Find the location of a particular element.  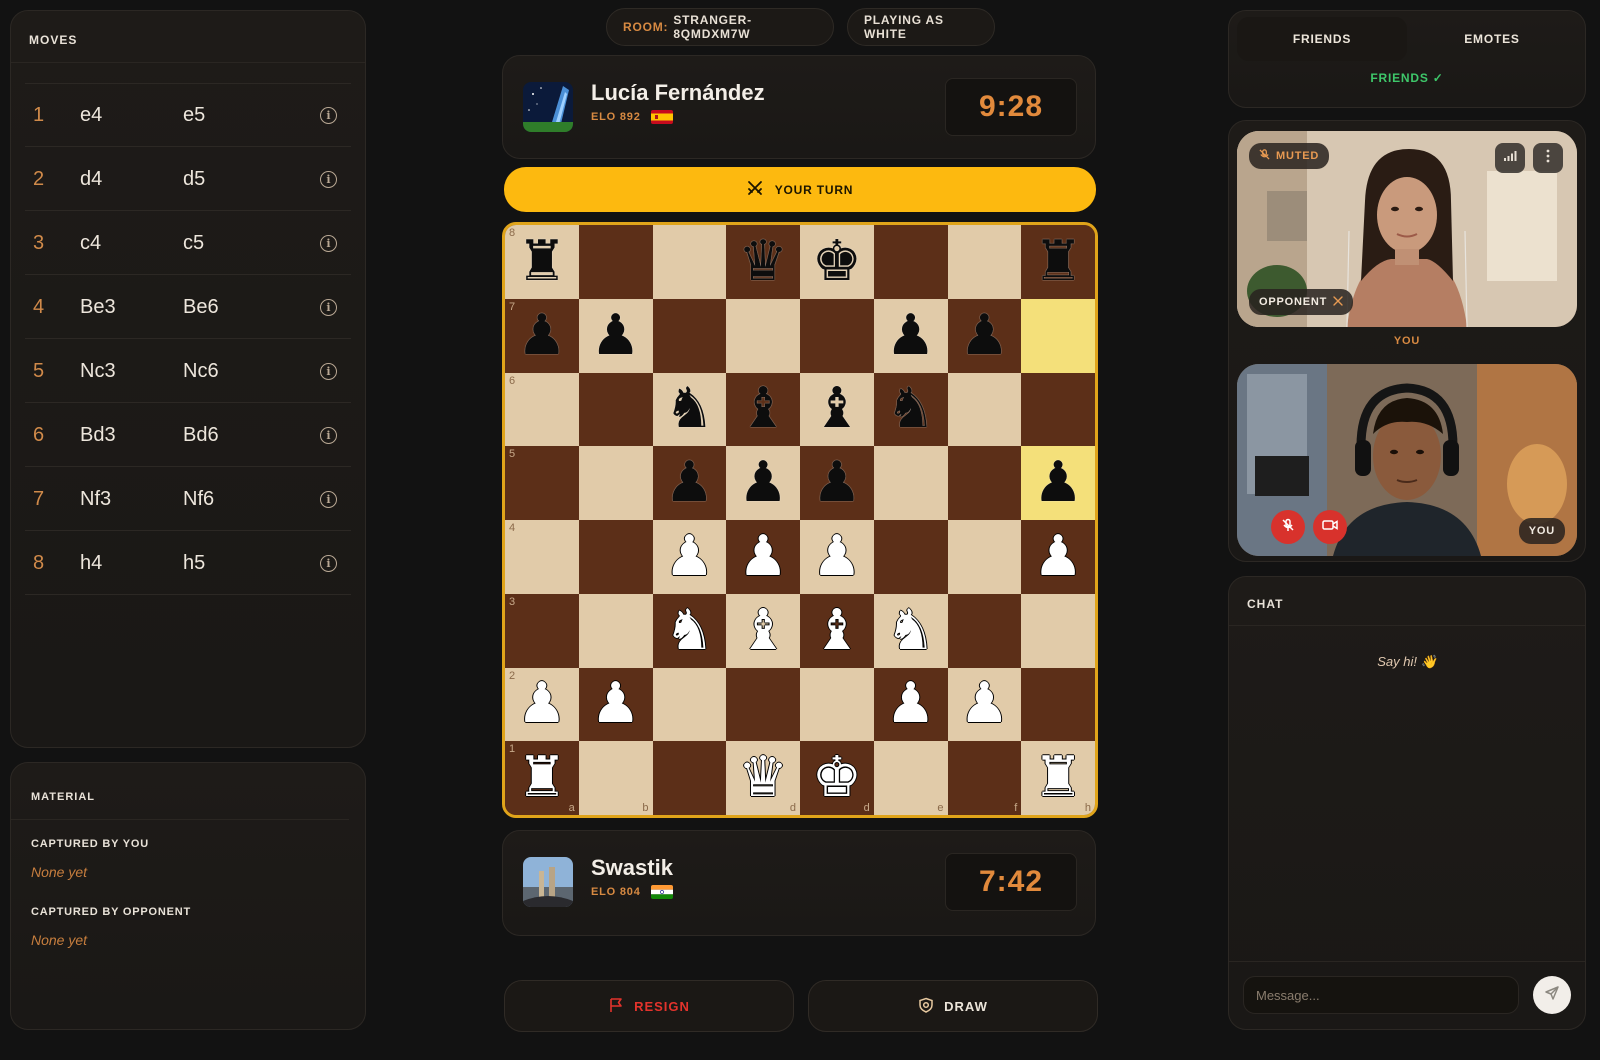

board-square: ♜ is located at coordinates (1058, 262).